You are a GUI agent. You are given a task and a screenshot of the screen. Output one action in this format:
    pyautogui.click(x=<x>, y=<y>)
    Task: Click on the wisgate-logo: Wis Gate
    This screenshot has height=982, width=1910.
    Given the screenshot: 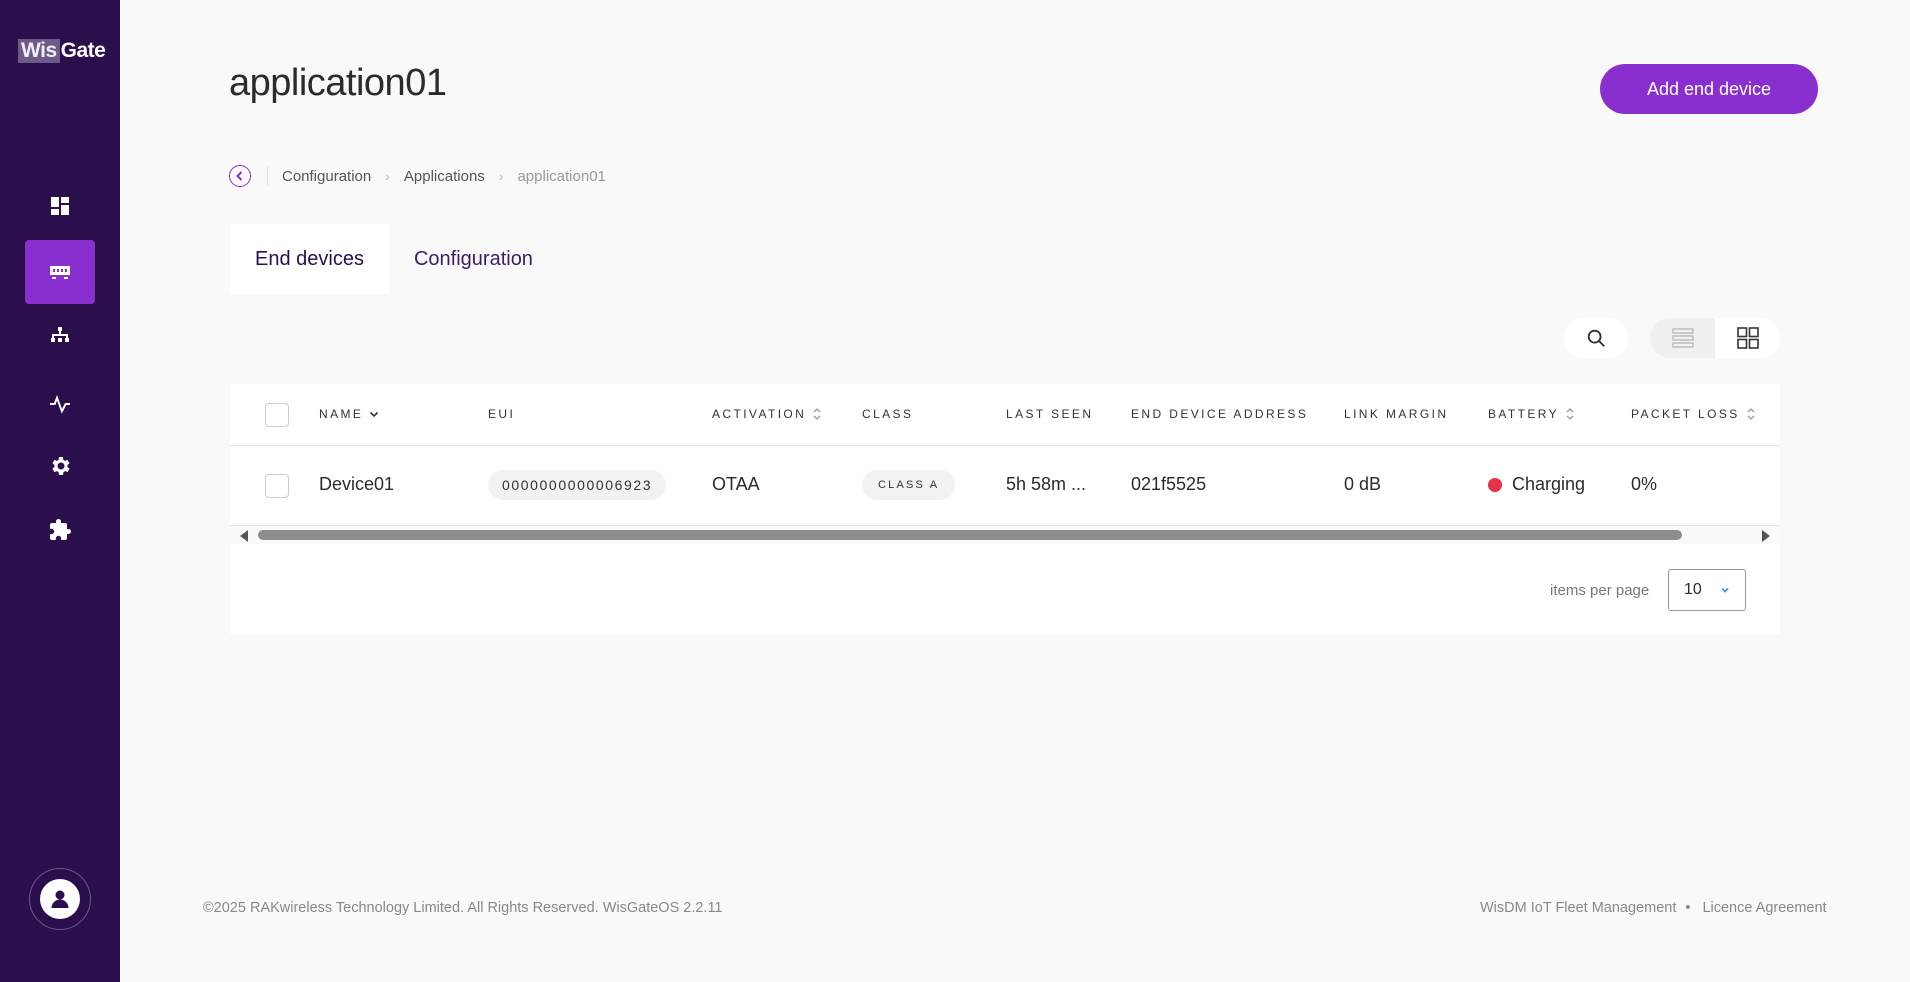 What is the action you would take?
    pyautogui.click(x=62, y=51)
    